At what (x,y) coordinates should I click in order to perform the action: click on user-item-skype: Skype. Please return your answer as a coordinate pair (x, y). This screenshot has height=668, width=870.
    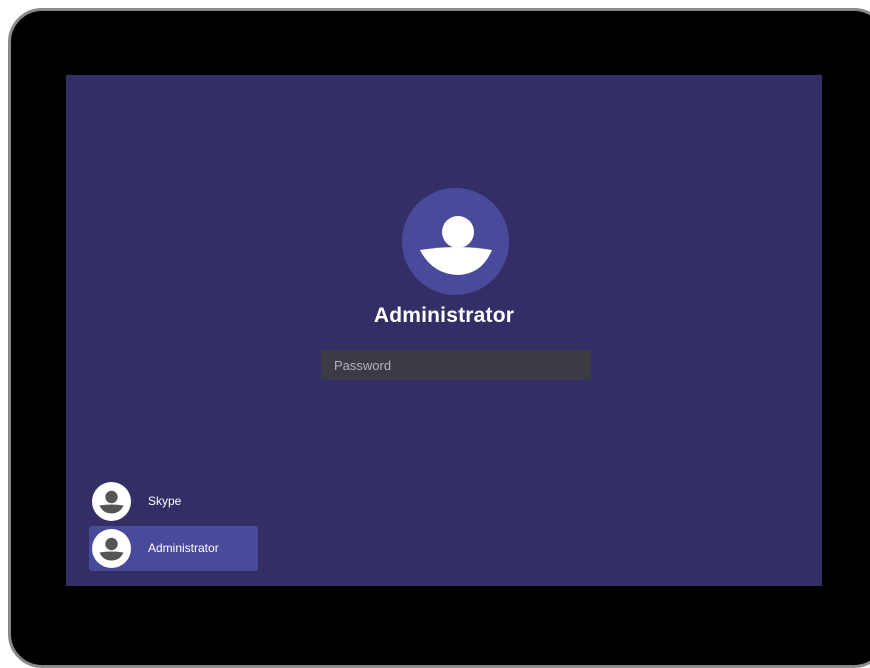
    Looking at the image, I should click on (173, 501).